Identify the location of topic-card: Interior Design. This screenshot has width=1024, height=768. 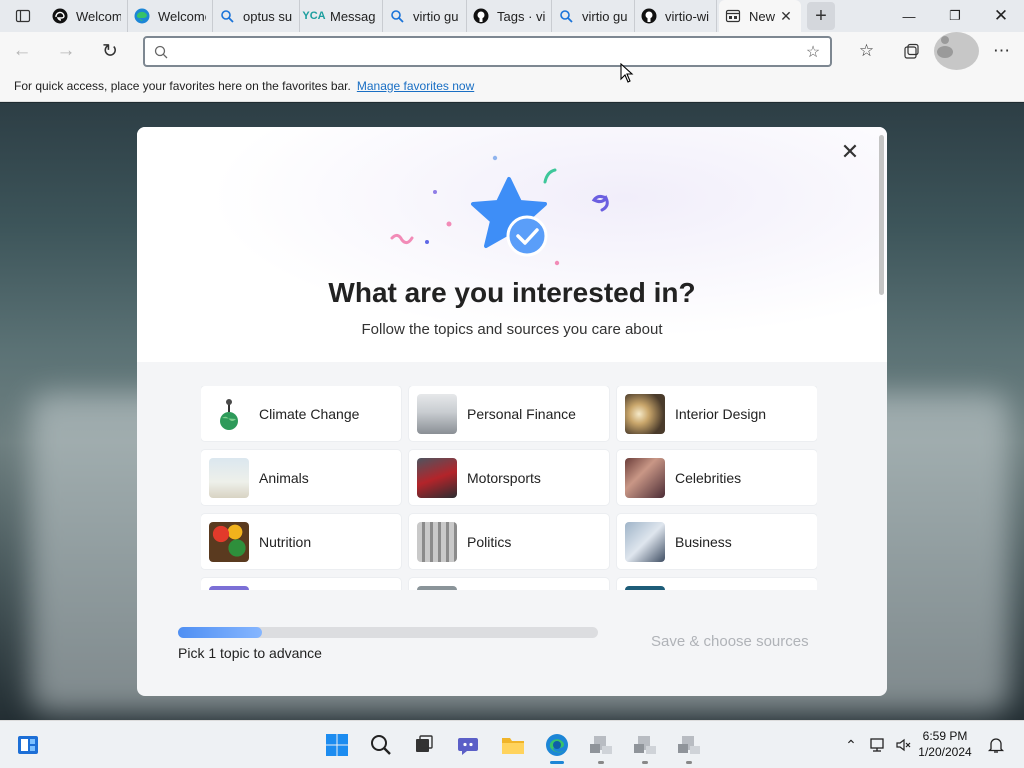
(717, 413).